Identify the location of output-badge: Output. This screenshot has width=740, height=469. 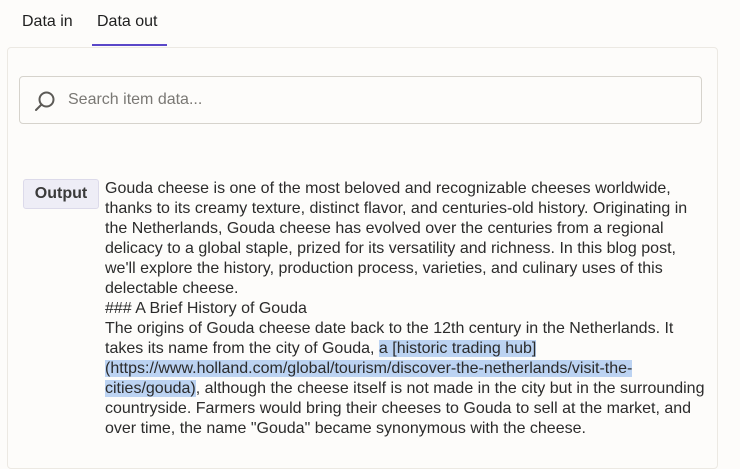
(61, 194).